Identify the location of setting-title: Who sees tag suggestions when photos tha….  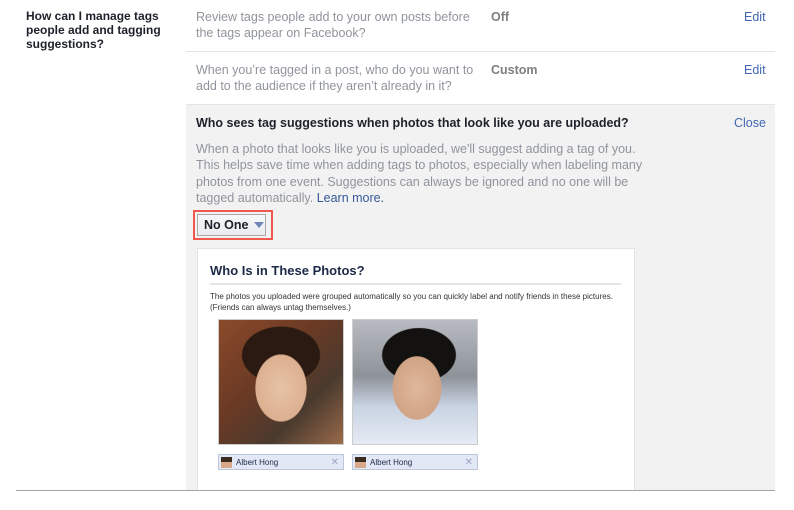
(412, 123).